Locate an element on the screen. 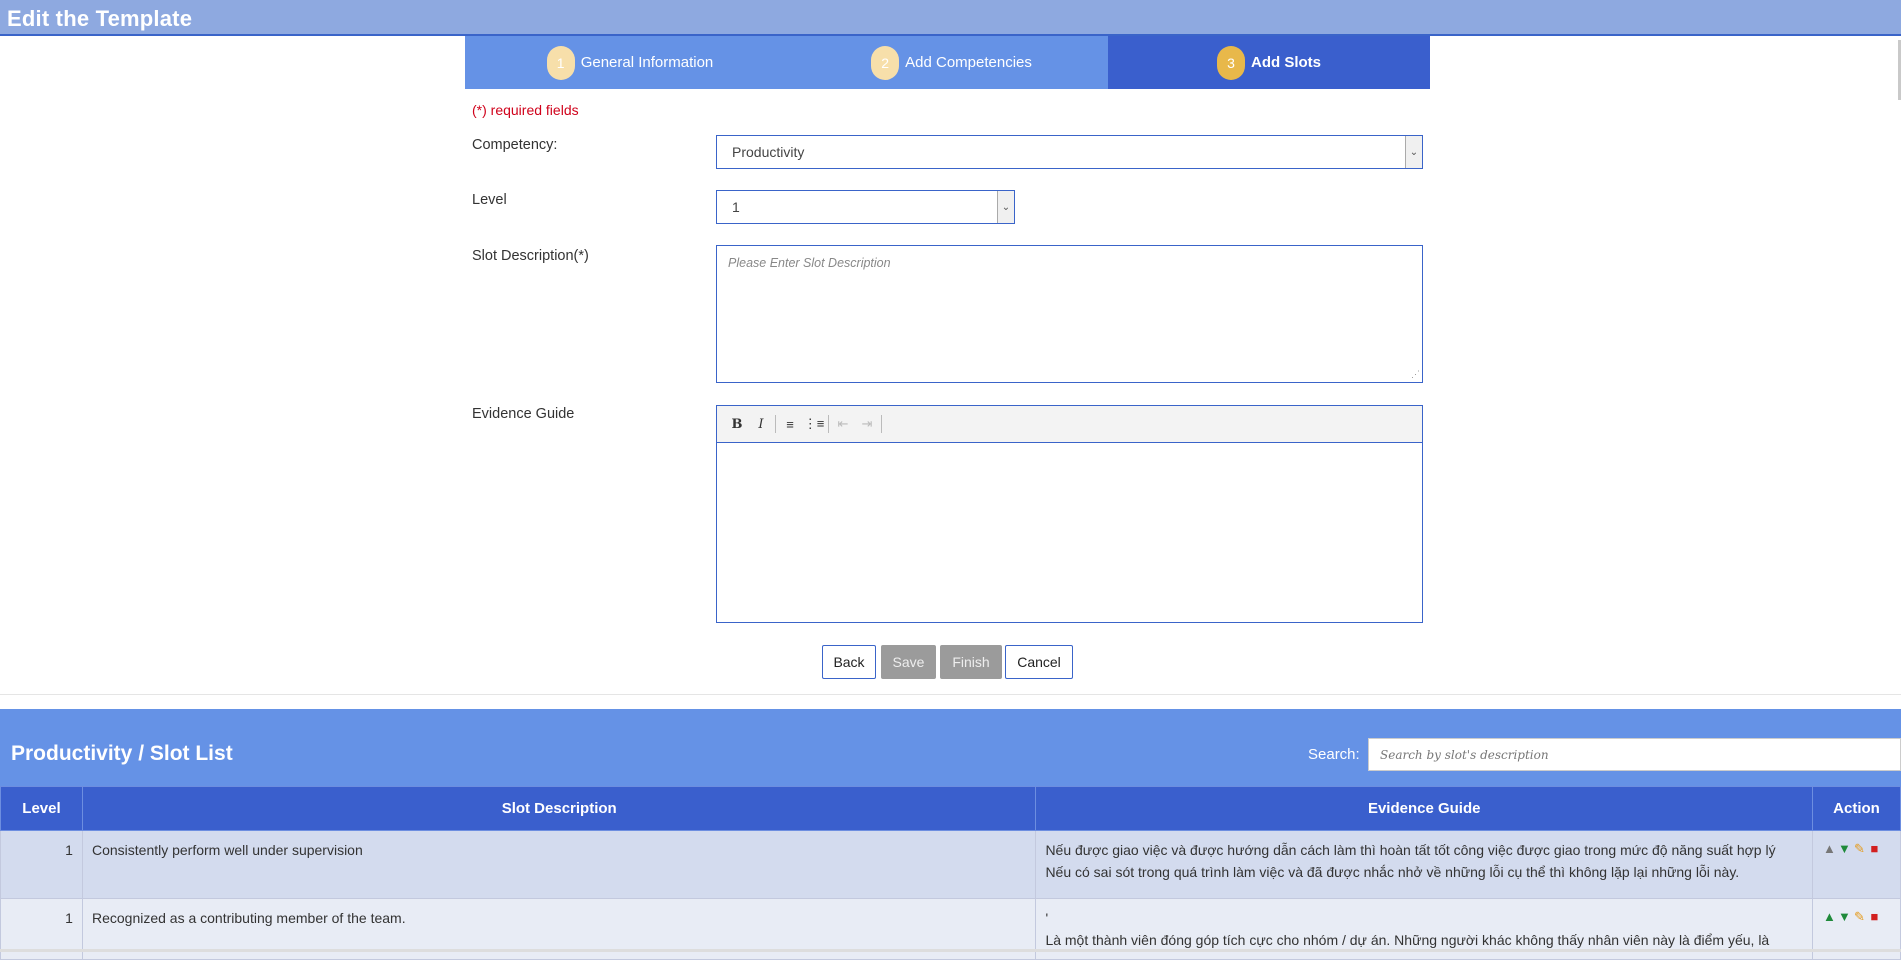 Image resolution: width=1901 pixels, height=960 pixels. slot-description-placeholder: Please Enter Slot Description is located at coordinates (809, 263).